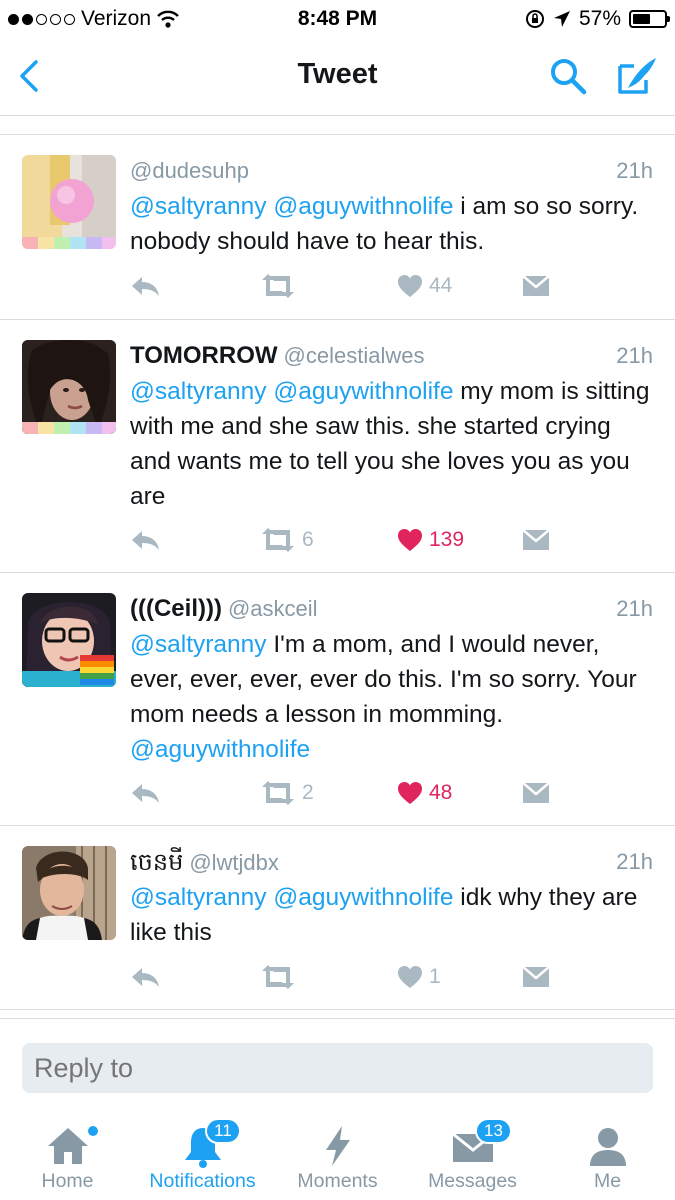 This screenshot has height=1200, width=675. Describe the element at coordinates (198, 644) in the screenshot. I see `mention-link: @saltyranny` at that location.